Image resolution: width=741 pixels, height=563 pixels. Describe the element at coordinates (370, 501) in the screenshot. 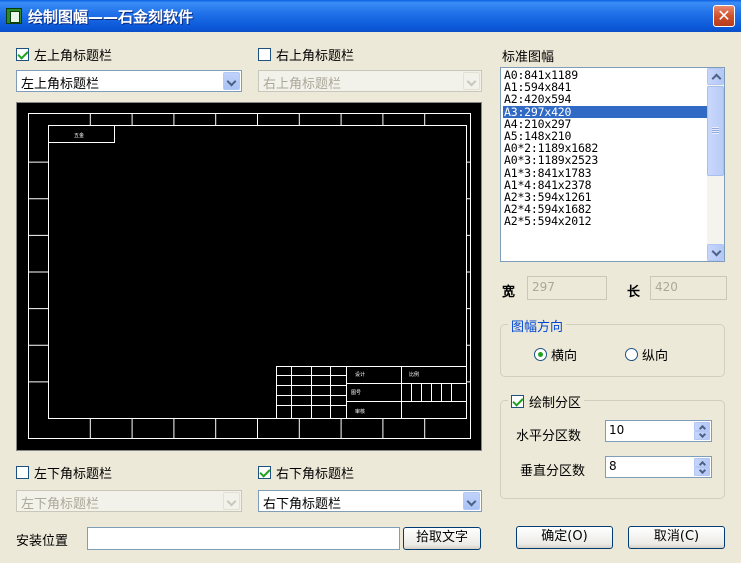

I see `bottom-right-title-combo: 右下角标题栏` at that location.